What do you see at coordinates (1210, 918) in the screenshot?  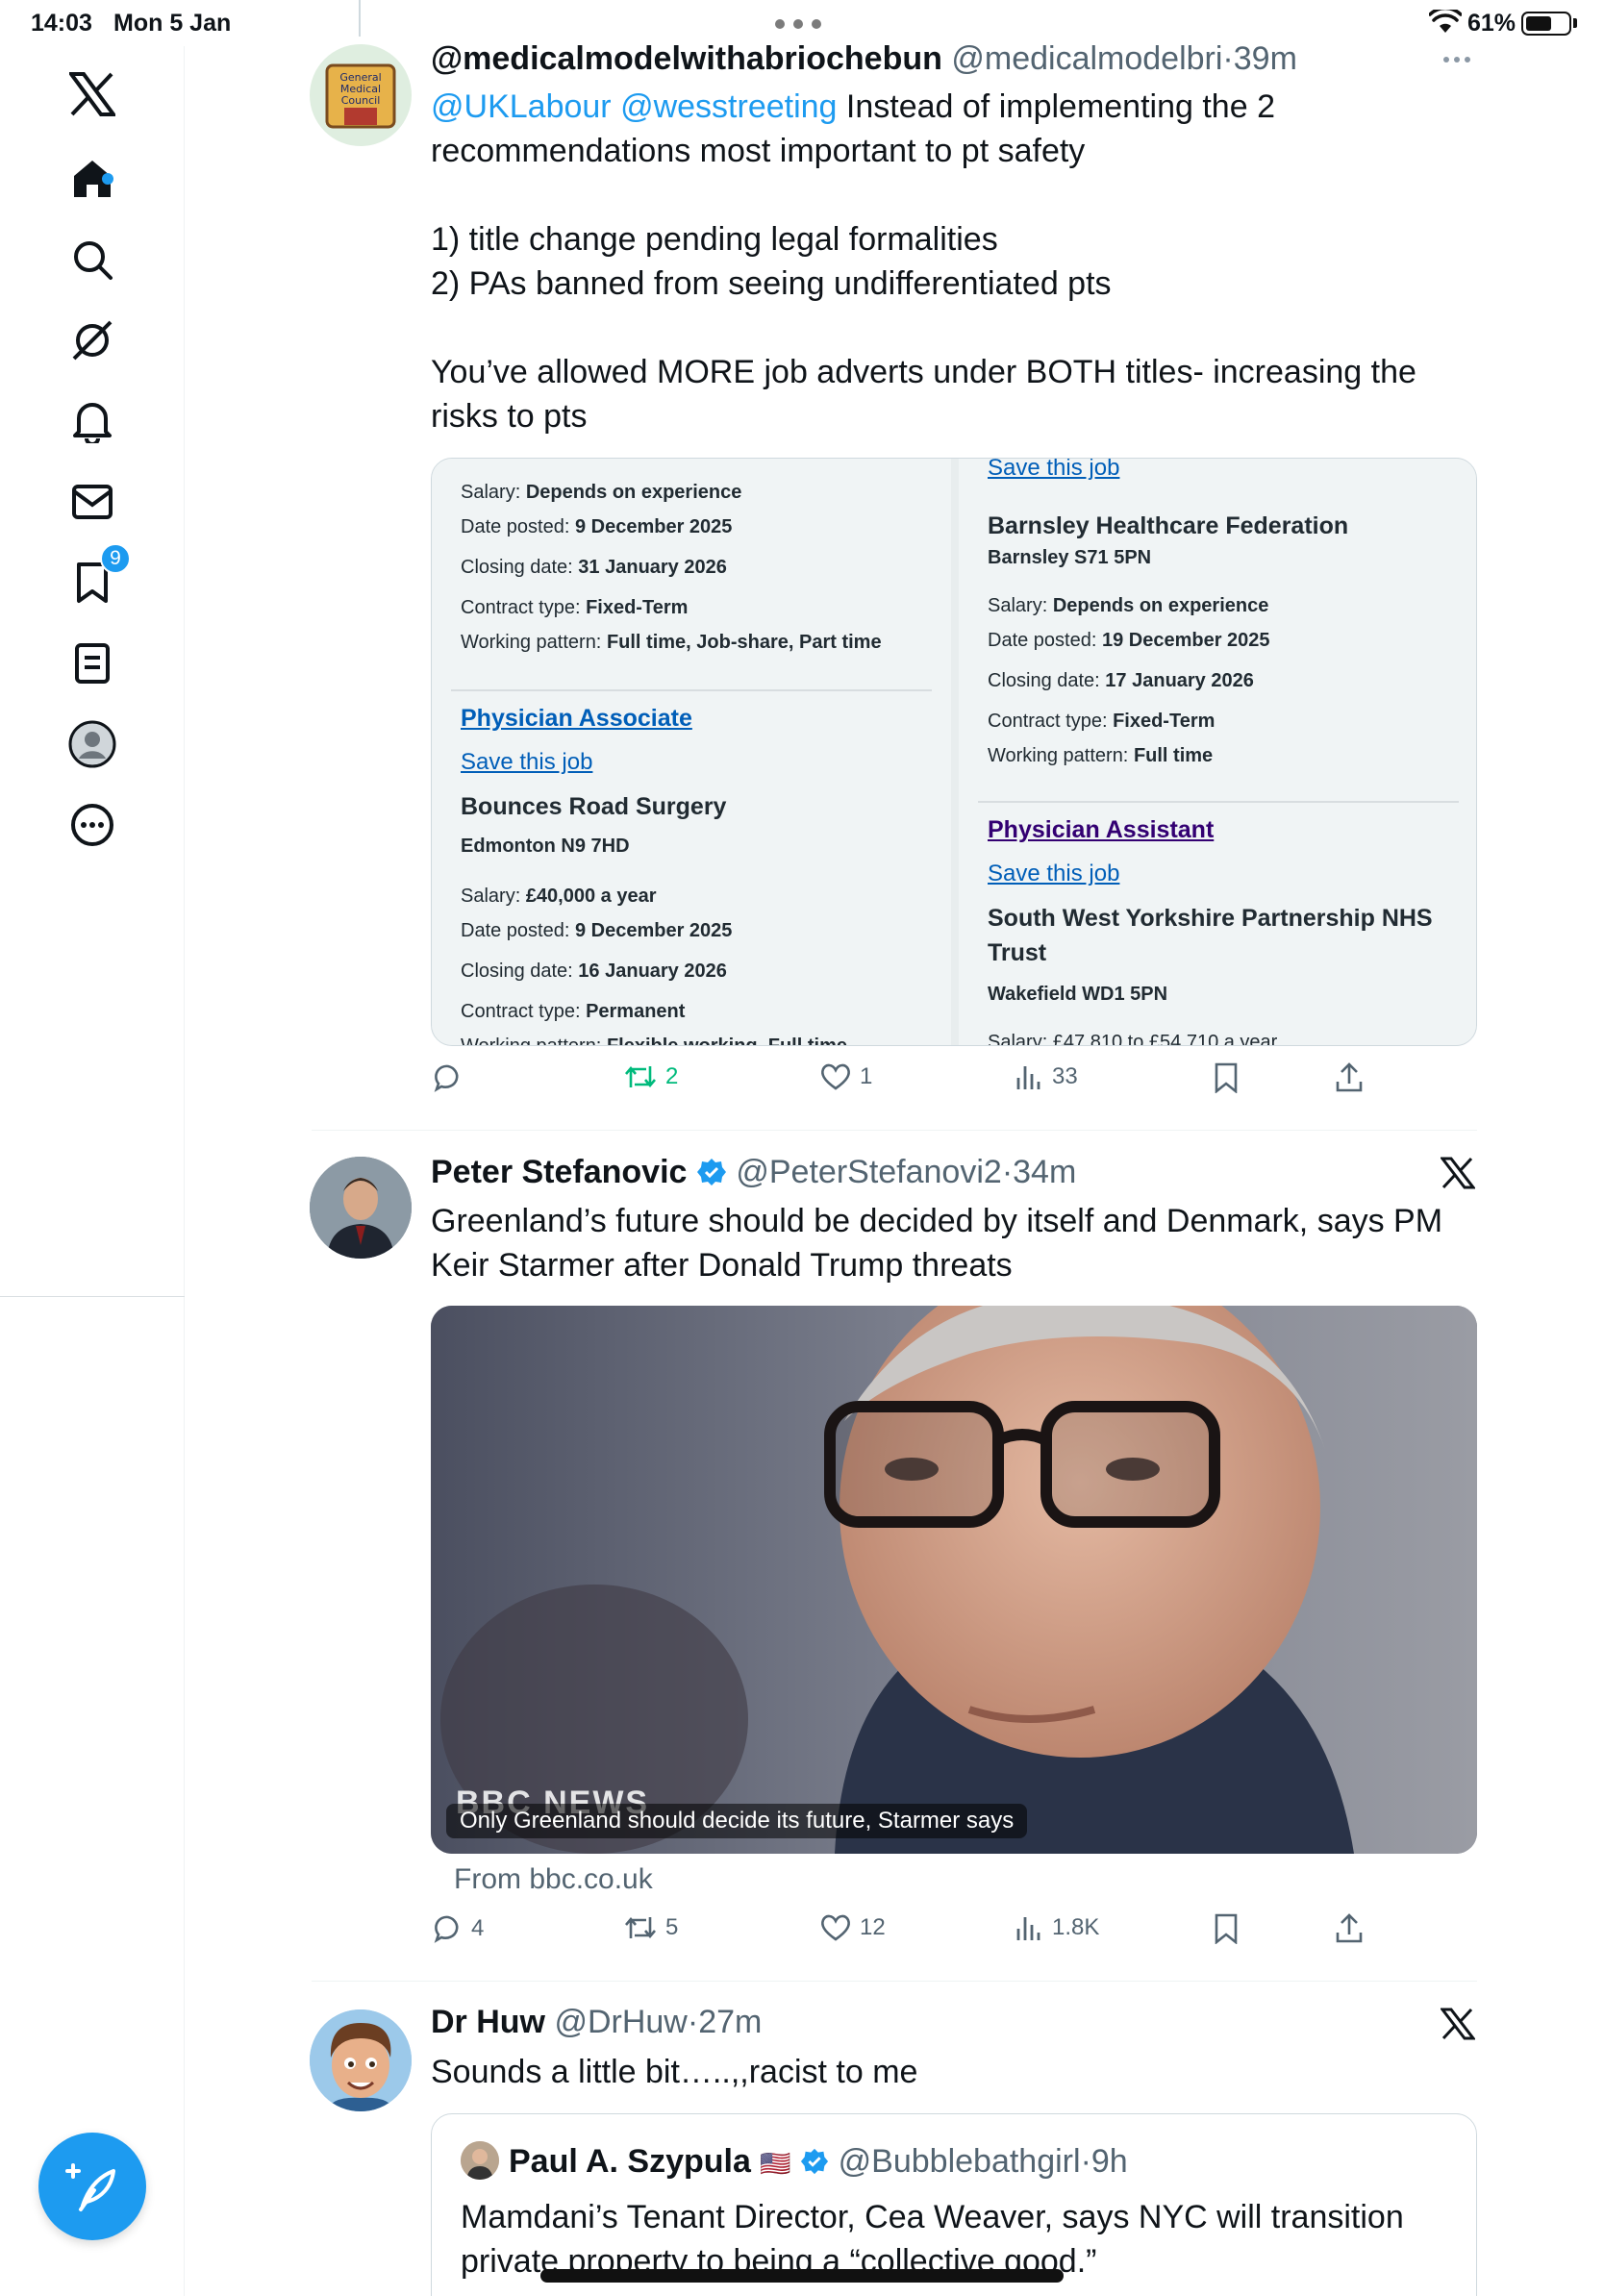 I see `job-employer: South West Yorkshire Partnership NHS` at bounding box center [1210, 918].